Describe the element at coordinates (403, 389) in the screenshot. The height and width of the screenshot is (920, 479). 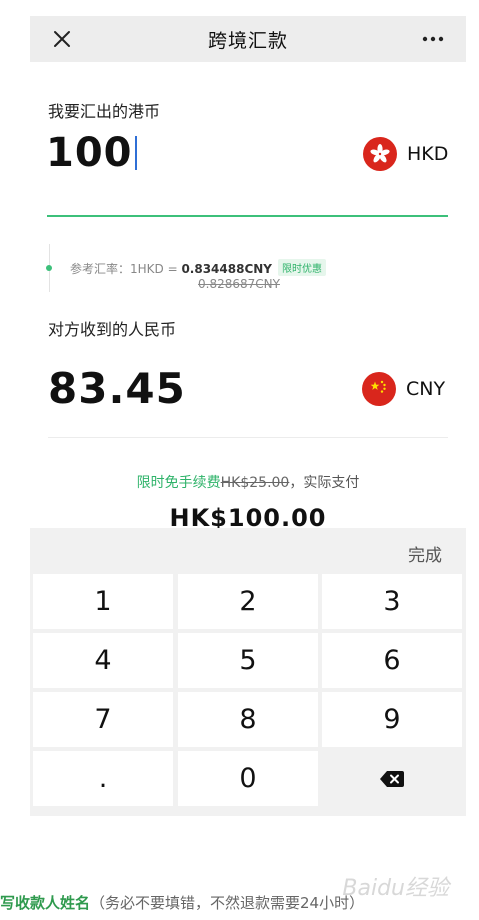
I see `receive-currency-selector: CNY` at that location.